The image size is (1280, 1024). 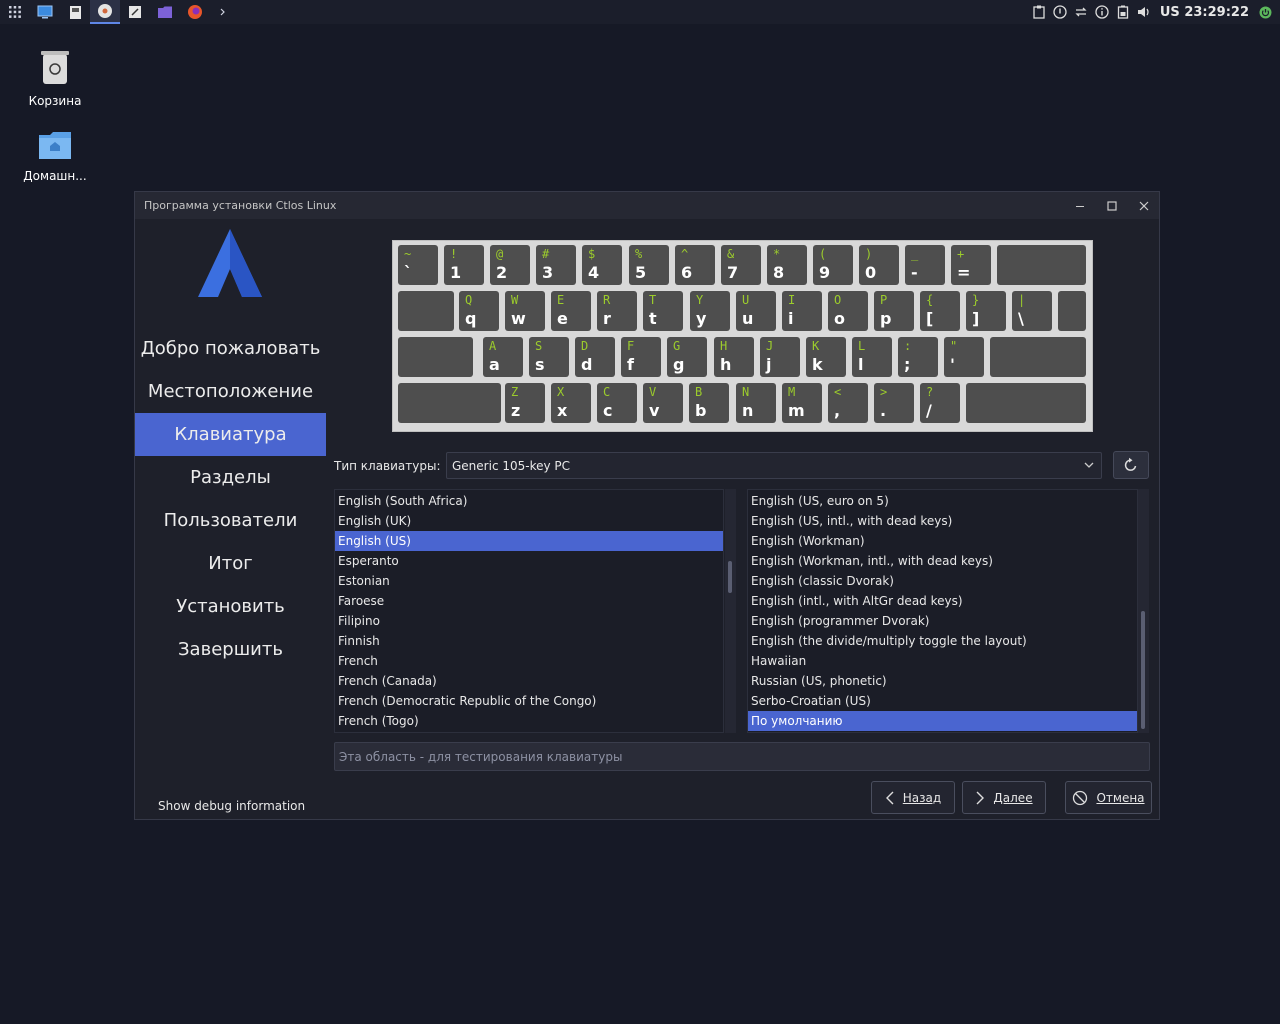 I want to click on key-3-0: Zz, so click(x=525, y=403).